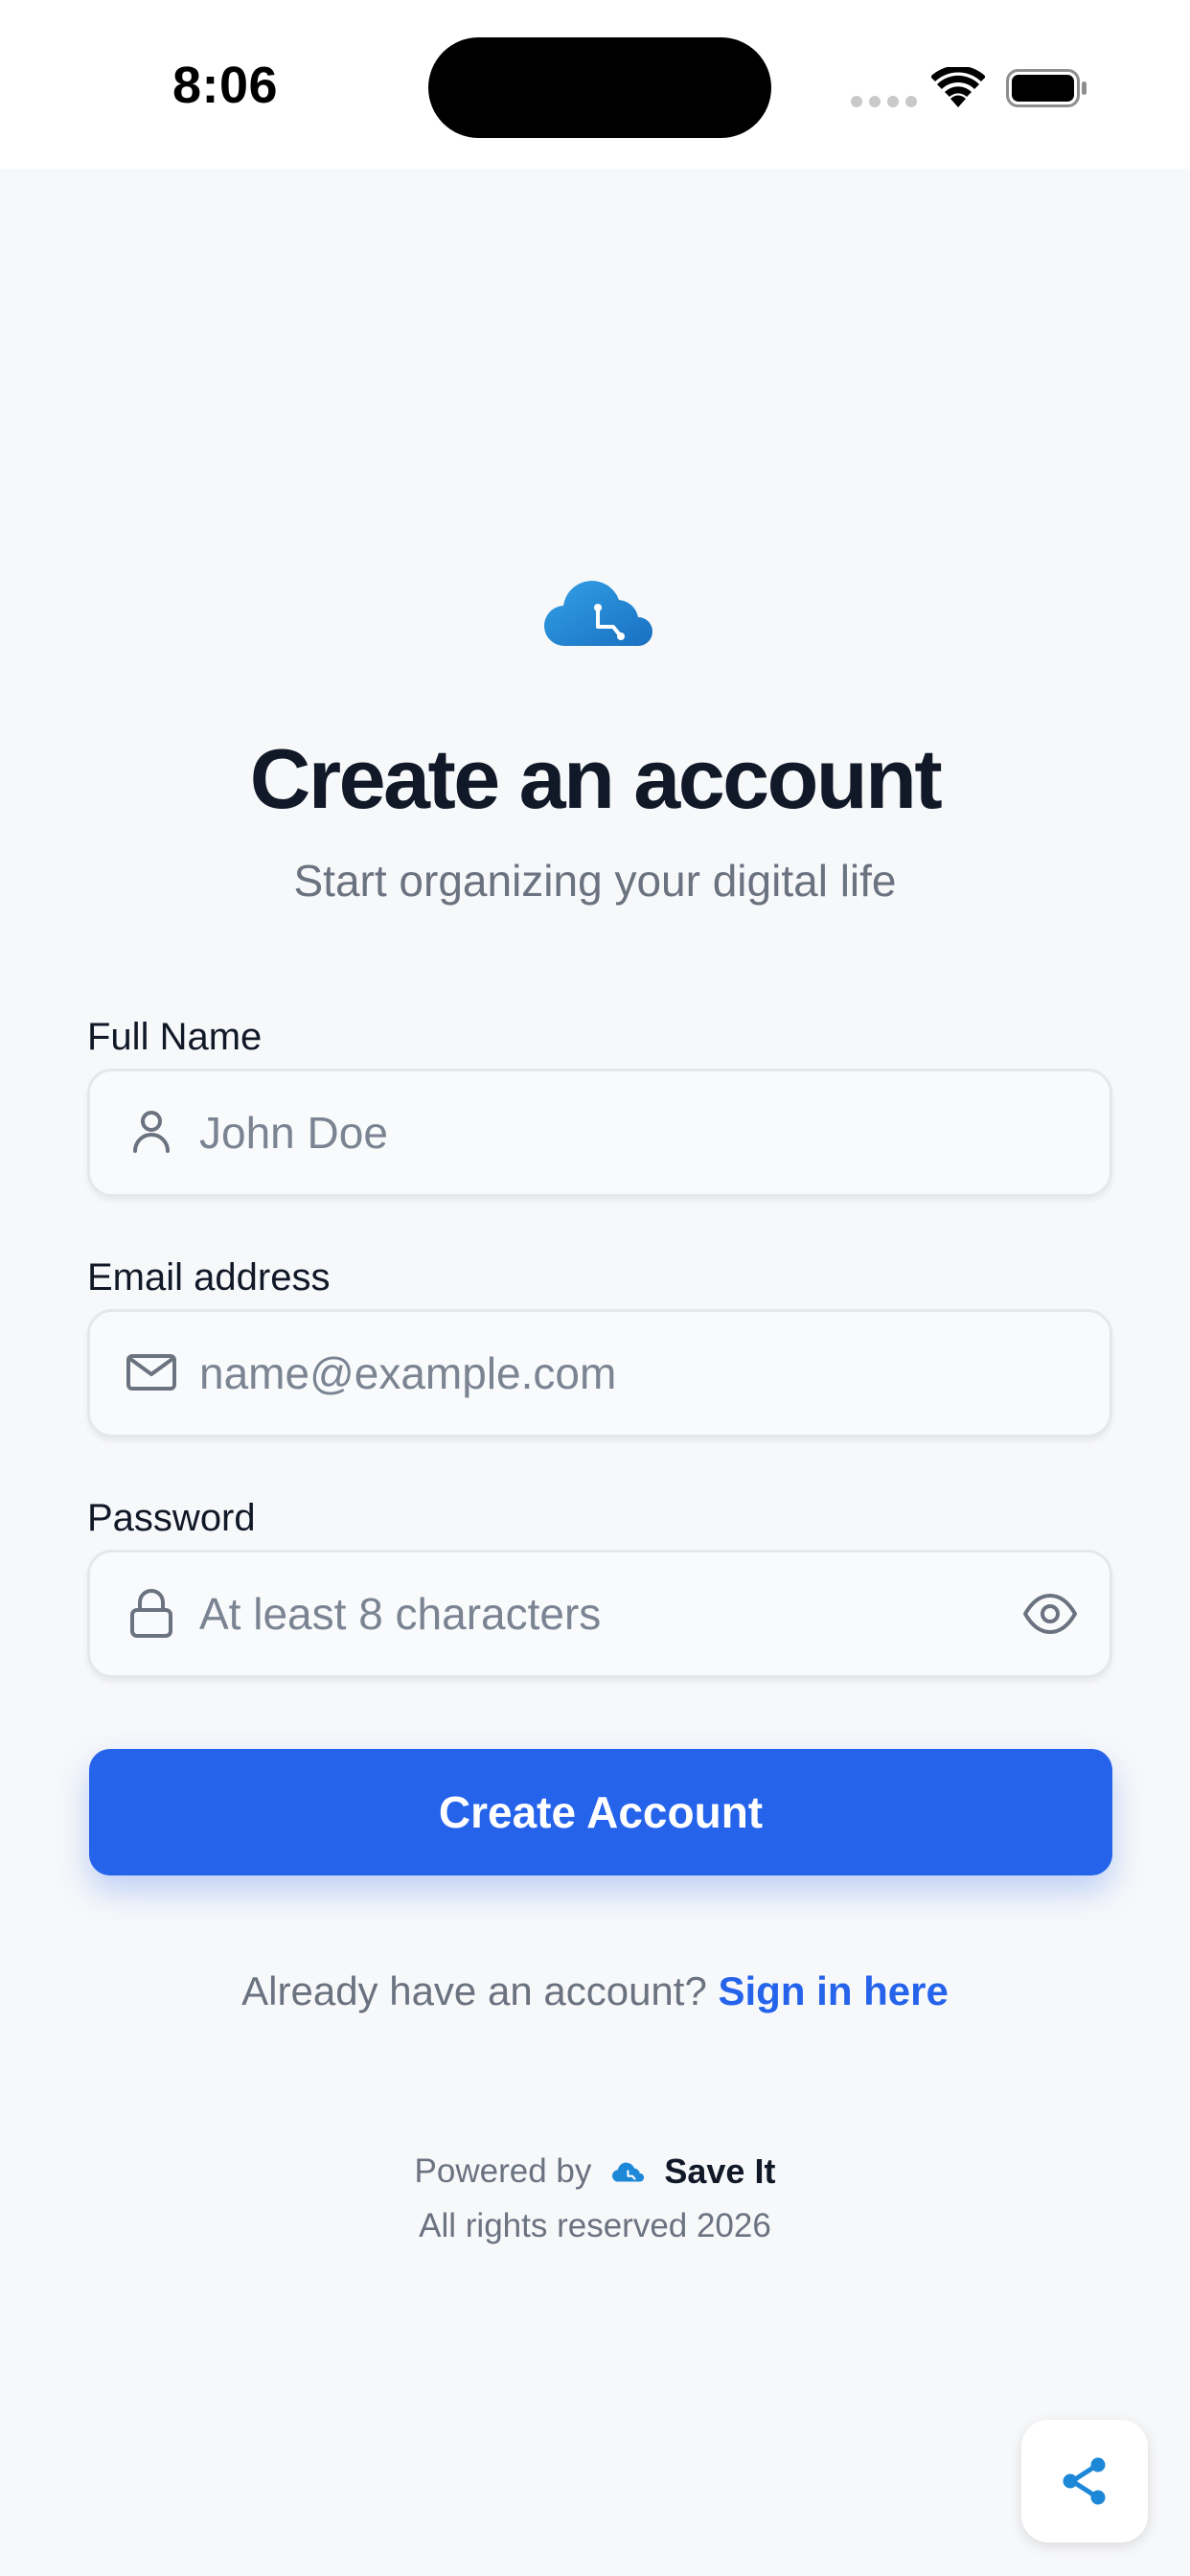 The image size is (1190, 2576). I want to click on share-button, so click(1084, 2481).